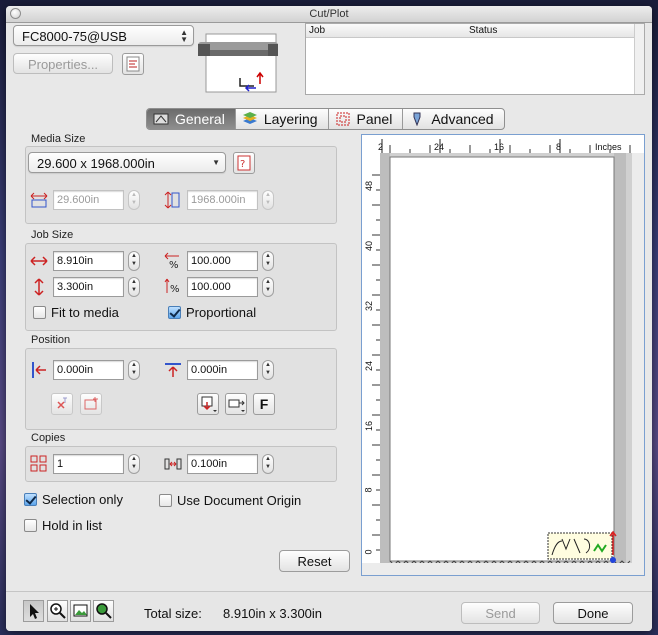 Image resolution: width=658 pixels, height=635 pixels. I want to click on zoom-in-button, so click(57, 611).